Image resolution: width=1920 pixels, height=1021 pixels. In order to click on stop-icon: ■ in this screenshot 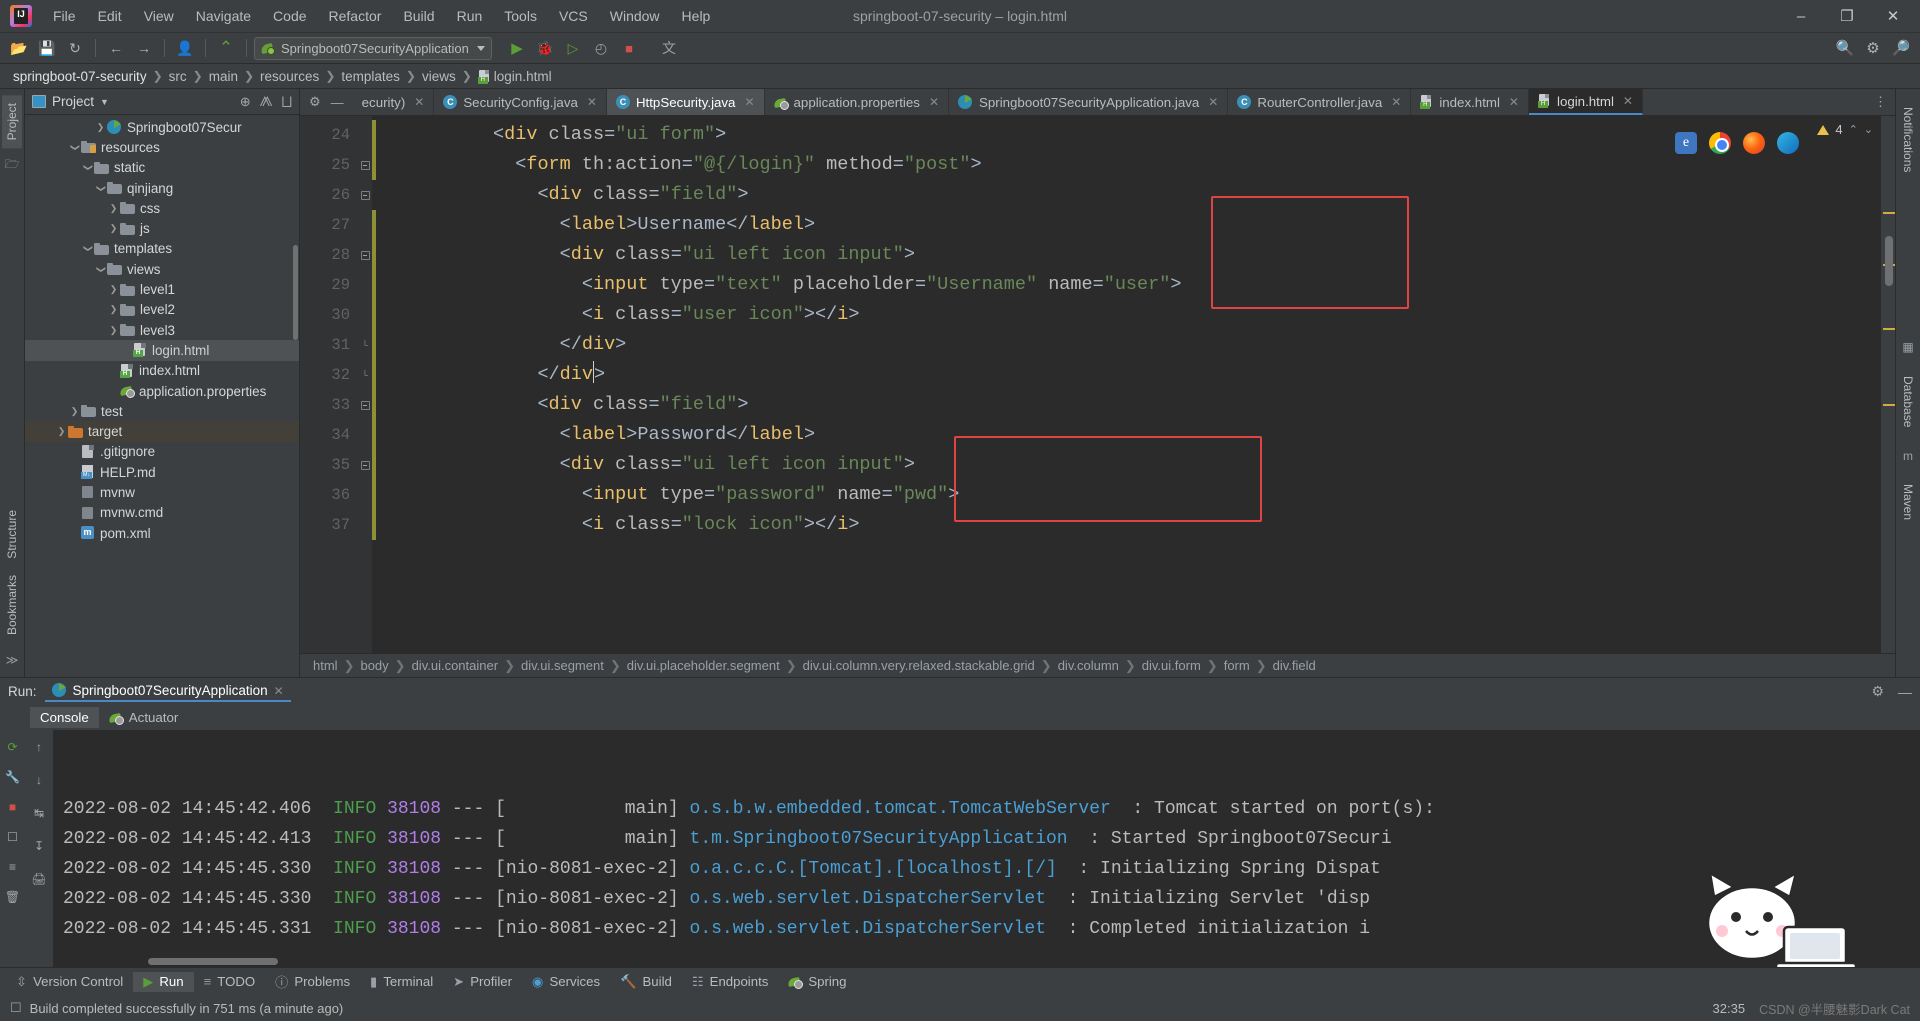, I will do `click(12, 806)`.